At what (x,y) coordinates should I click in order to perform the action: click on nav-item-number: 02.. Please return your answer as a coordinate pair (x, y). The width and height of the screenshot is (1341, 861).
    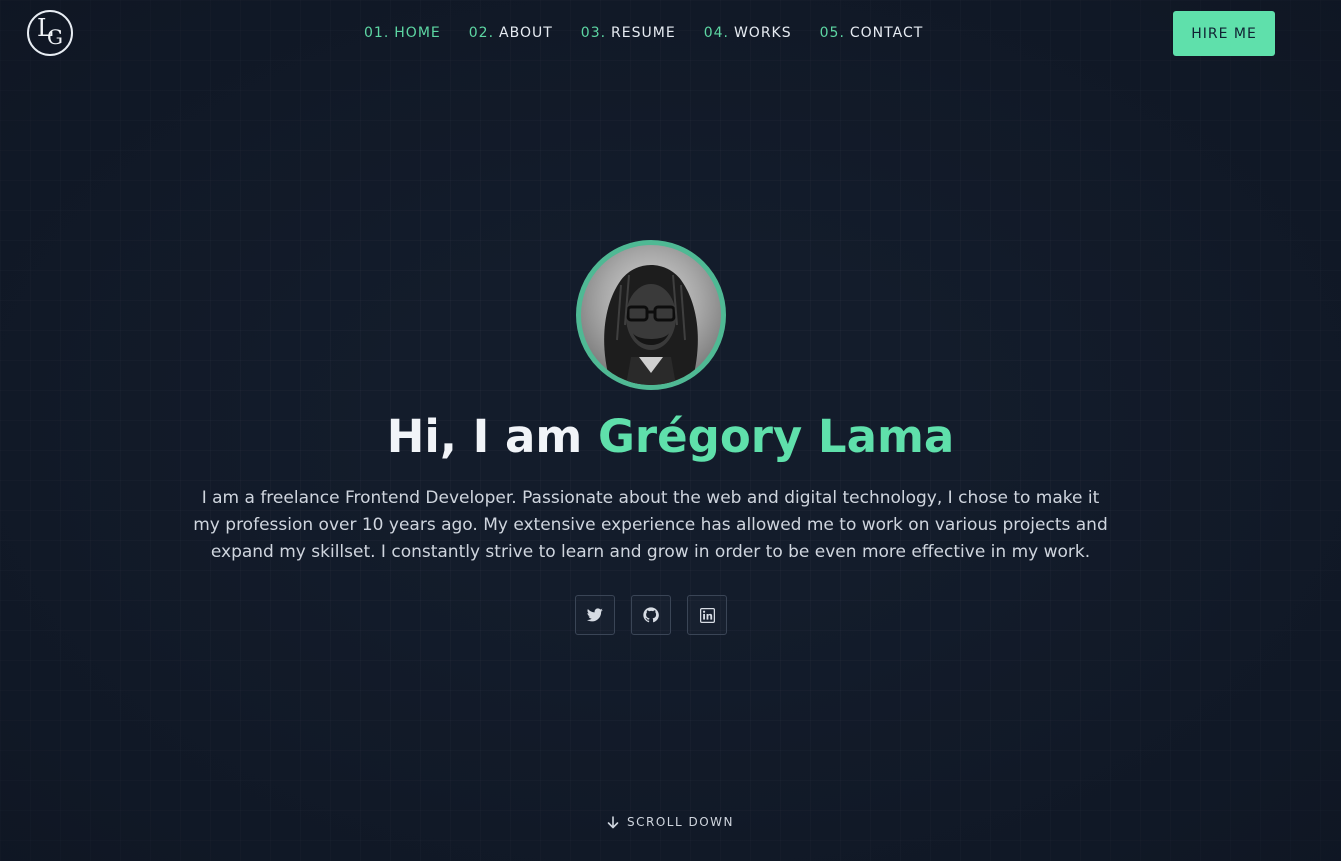
    Looking at the image, I should click on (481, 33).